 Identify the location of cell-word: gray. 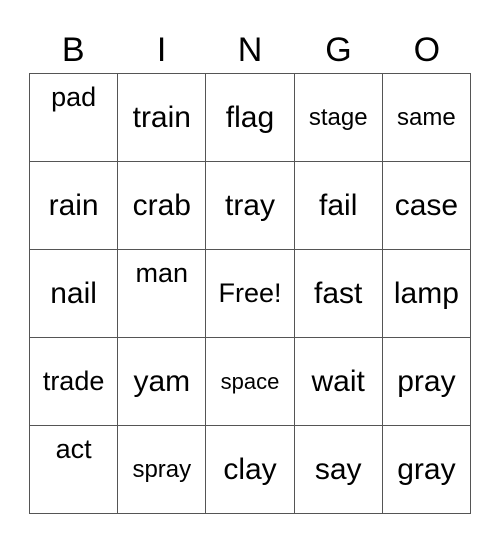
(426, 469).